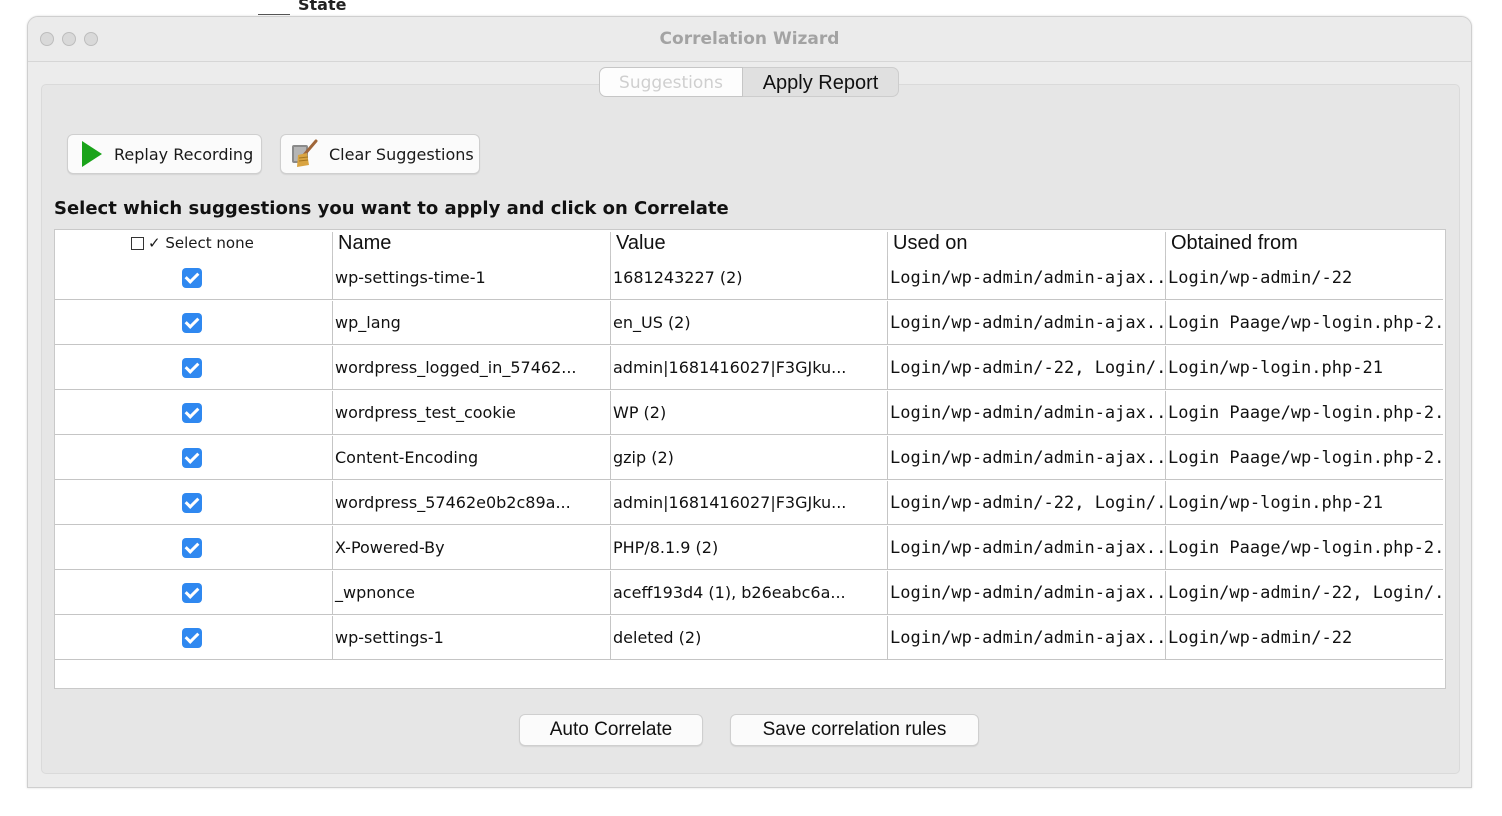 Image resolution: width=1502 pixels, height=816 pixels. Describe the element at coordinates (471, 458) in the screenshot. I see `cell-name: Content-Encoding` at that location.